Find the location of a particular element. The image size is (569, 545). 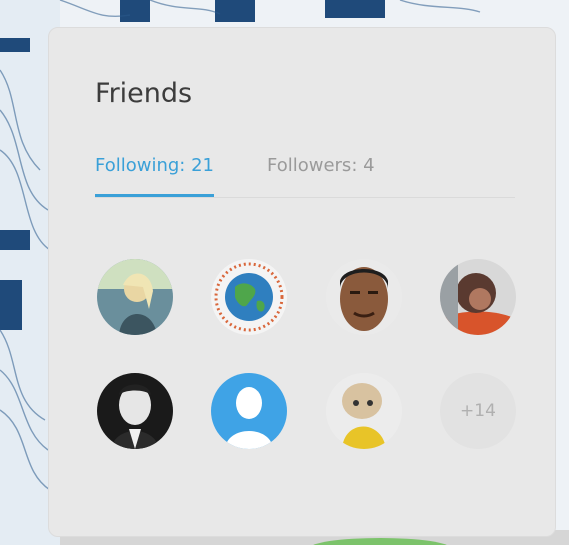

friends-tabs: Following: 21 Followers: 4 is located at coordinates (305, 175).